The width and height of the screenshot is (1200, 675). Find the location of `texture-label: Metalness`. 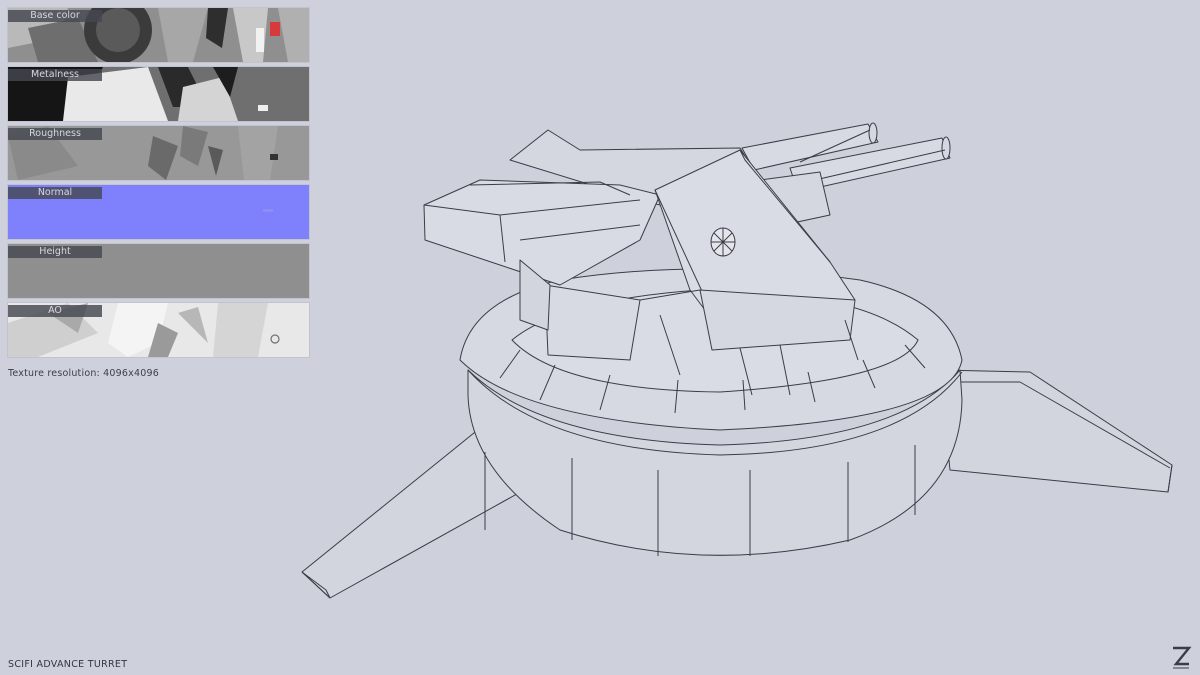

texture-label: Metalness is located at coordinates (55, 75).